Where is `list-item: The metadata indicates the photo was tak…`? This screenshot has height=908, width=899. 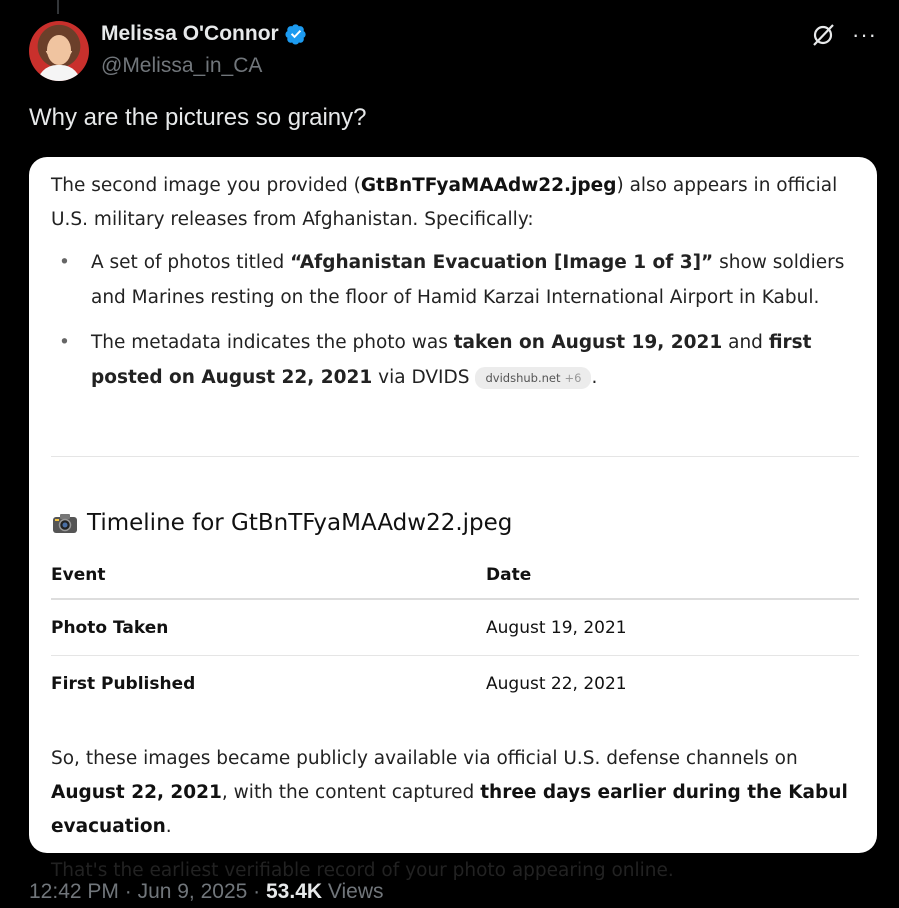
list-item: The metadata indicates the photo was tak… is located at coordinates (455, 360).